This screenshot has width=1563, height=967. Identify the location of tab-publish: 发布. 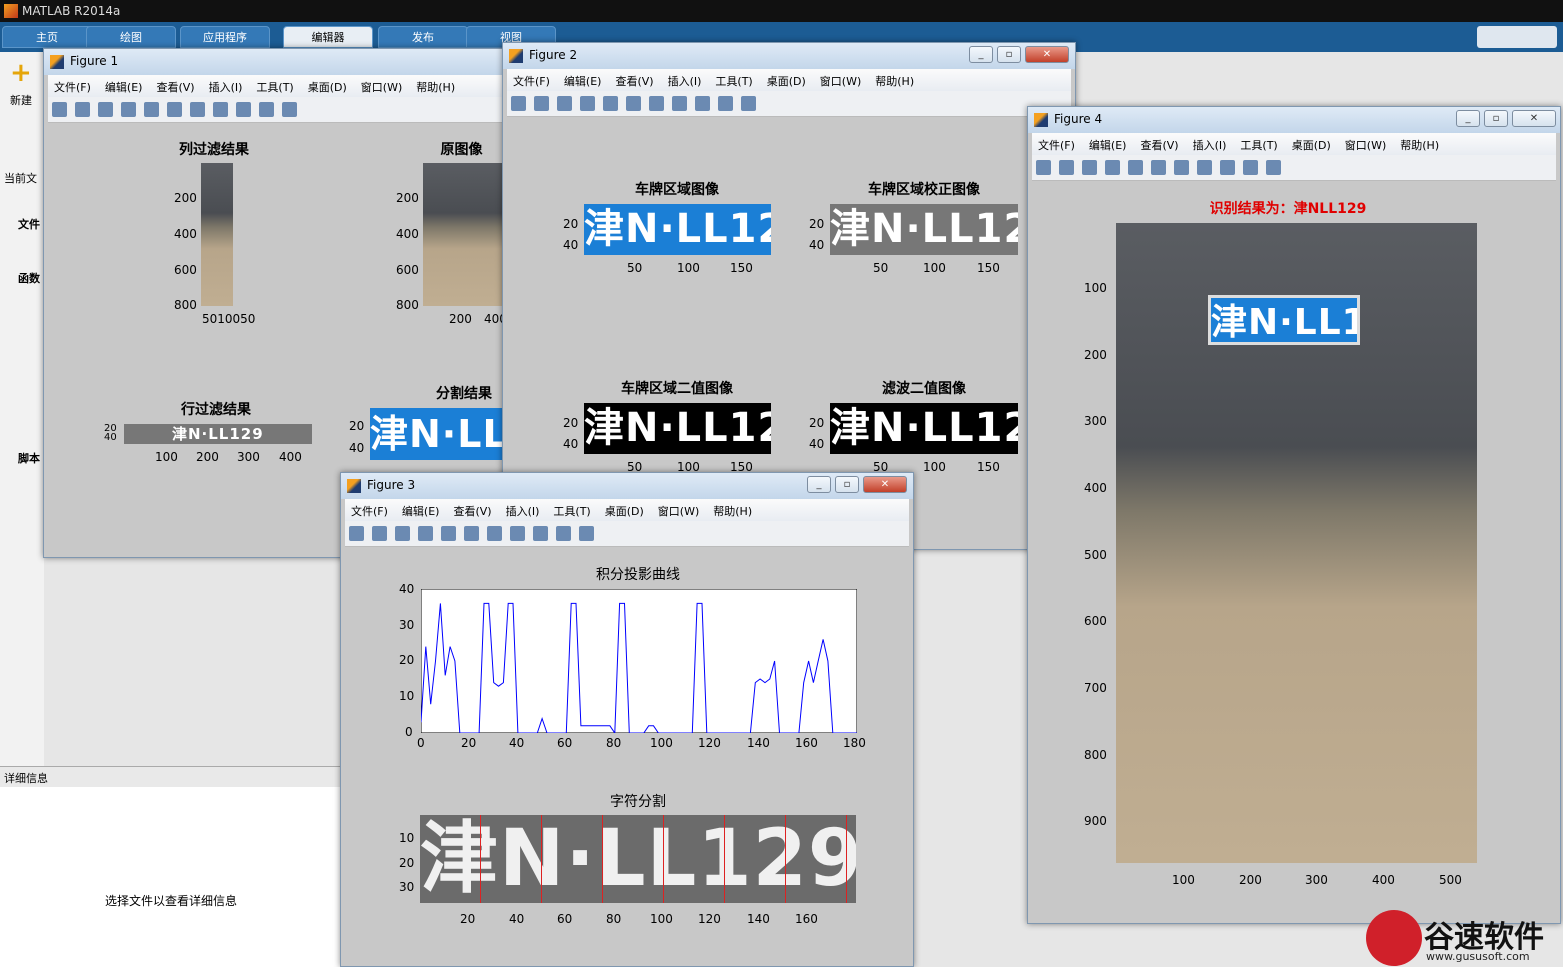
(423, 37).